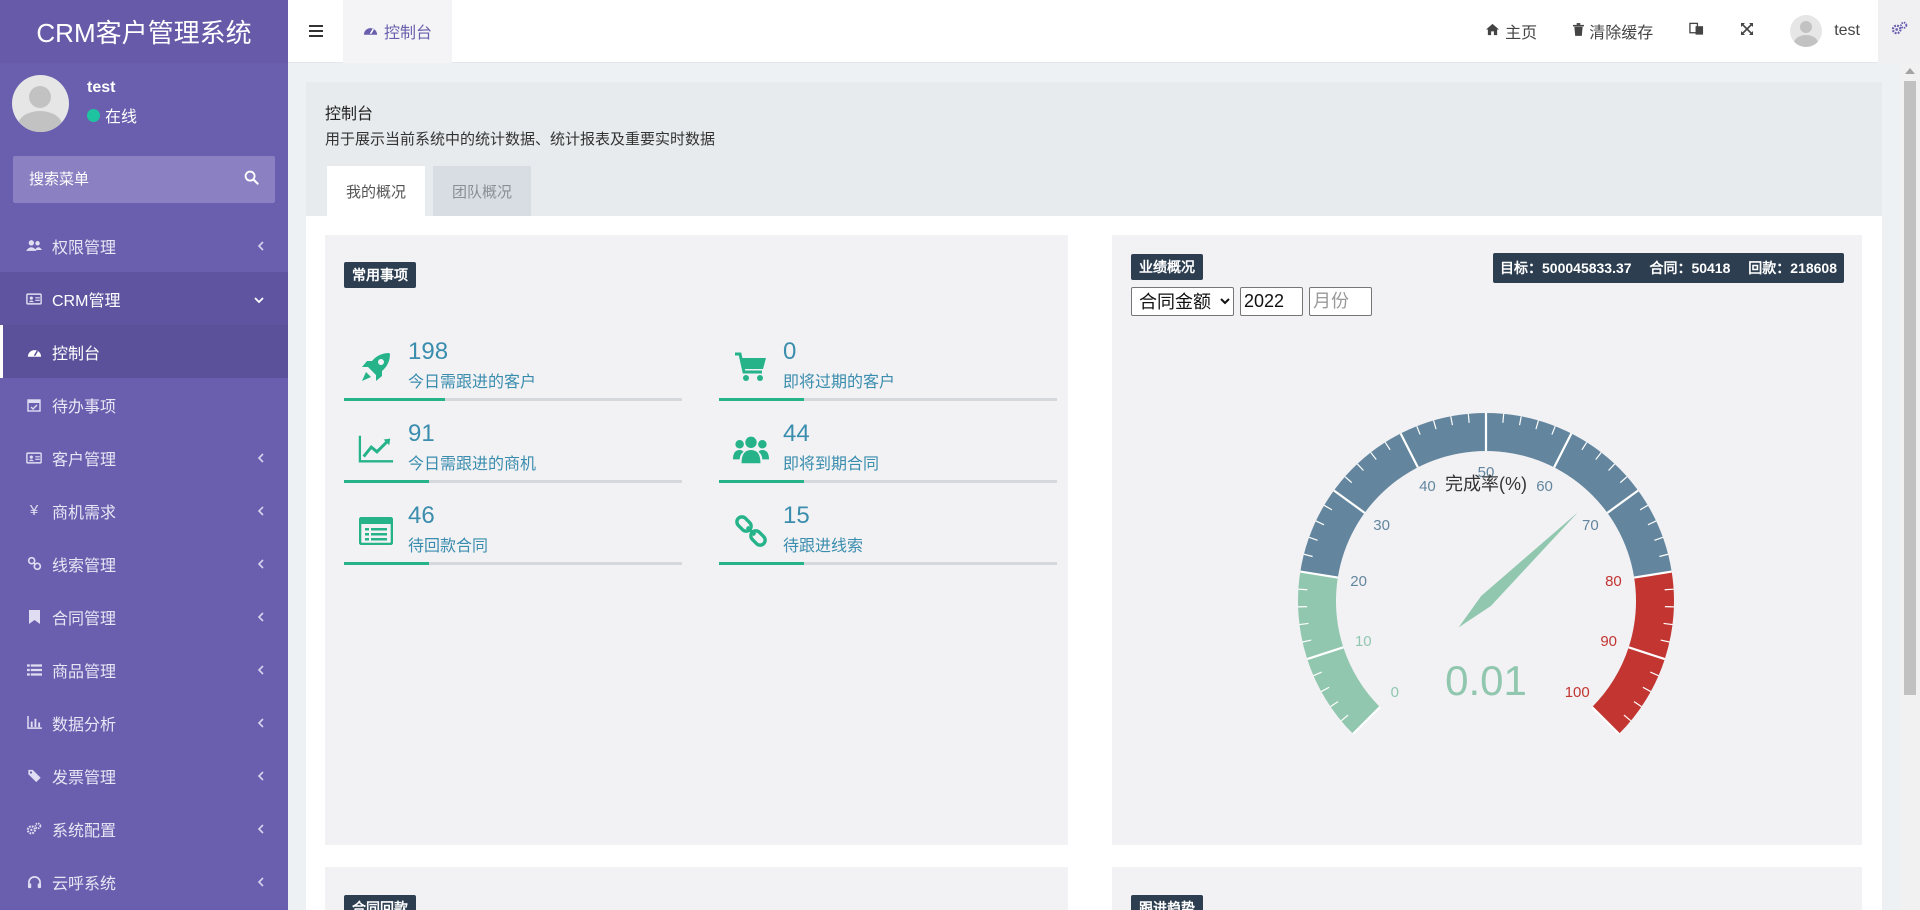 This screenshot has width=1920, height=910. Describe the element at coordinates (513, 369) in the screenshot. I see `stat-item: 198 今日需跟进的客户` at that location.